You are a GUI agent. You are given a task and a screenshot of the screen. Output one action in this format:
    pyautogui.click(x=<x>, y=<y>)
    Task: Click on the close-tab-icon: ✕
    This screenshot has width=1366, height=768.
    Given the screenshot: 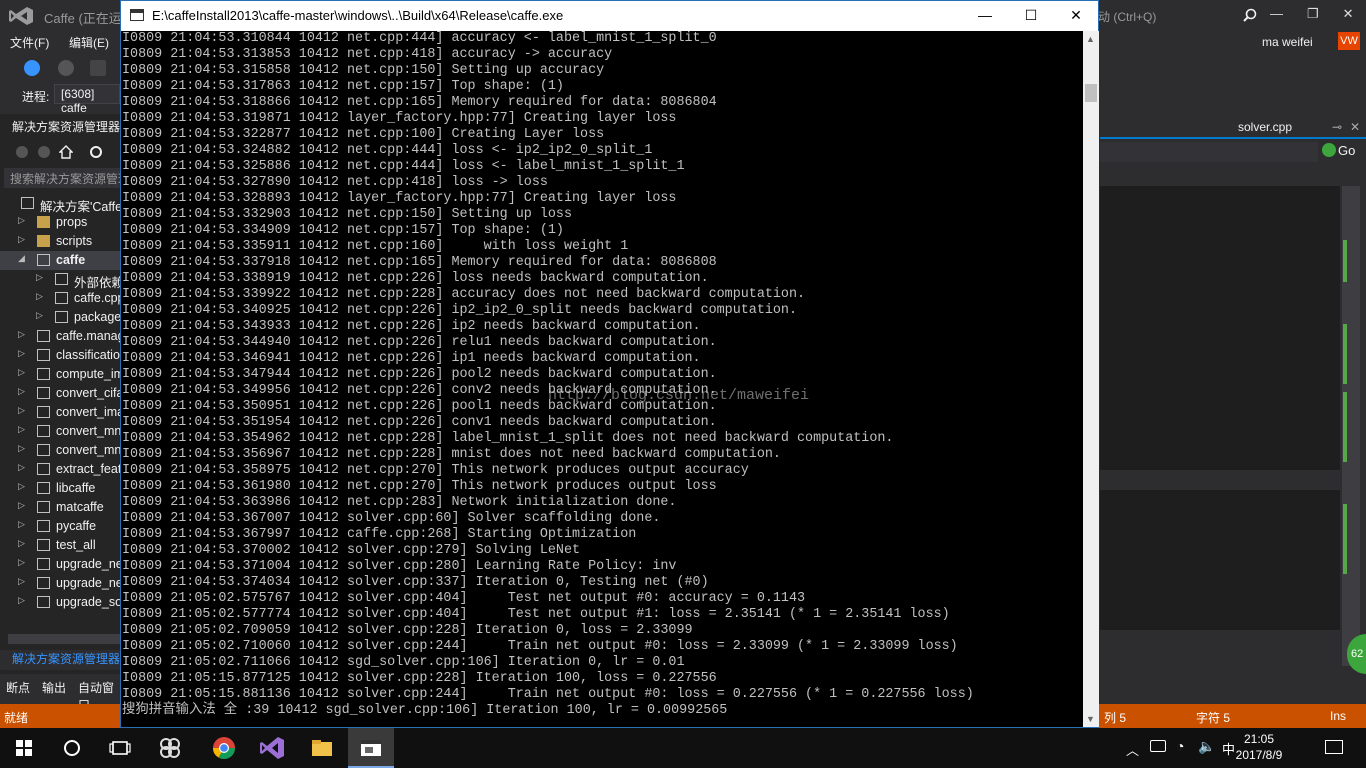 What is the action you would take?
    pyautogui.click(x=1355, y=127)
    